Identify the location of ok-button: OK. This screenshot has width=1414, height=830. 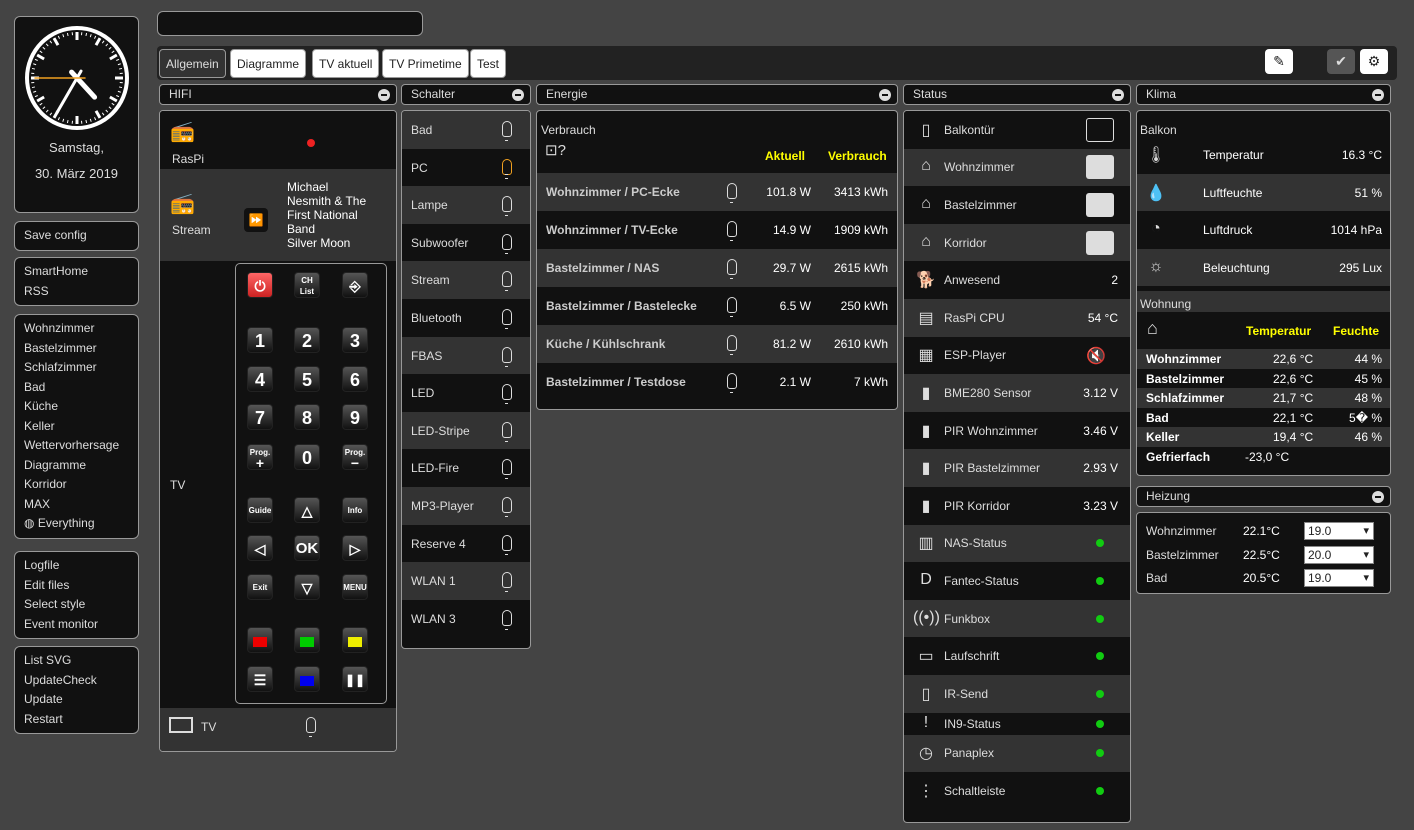
(307, 548).